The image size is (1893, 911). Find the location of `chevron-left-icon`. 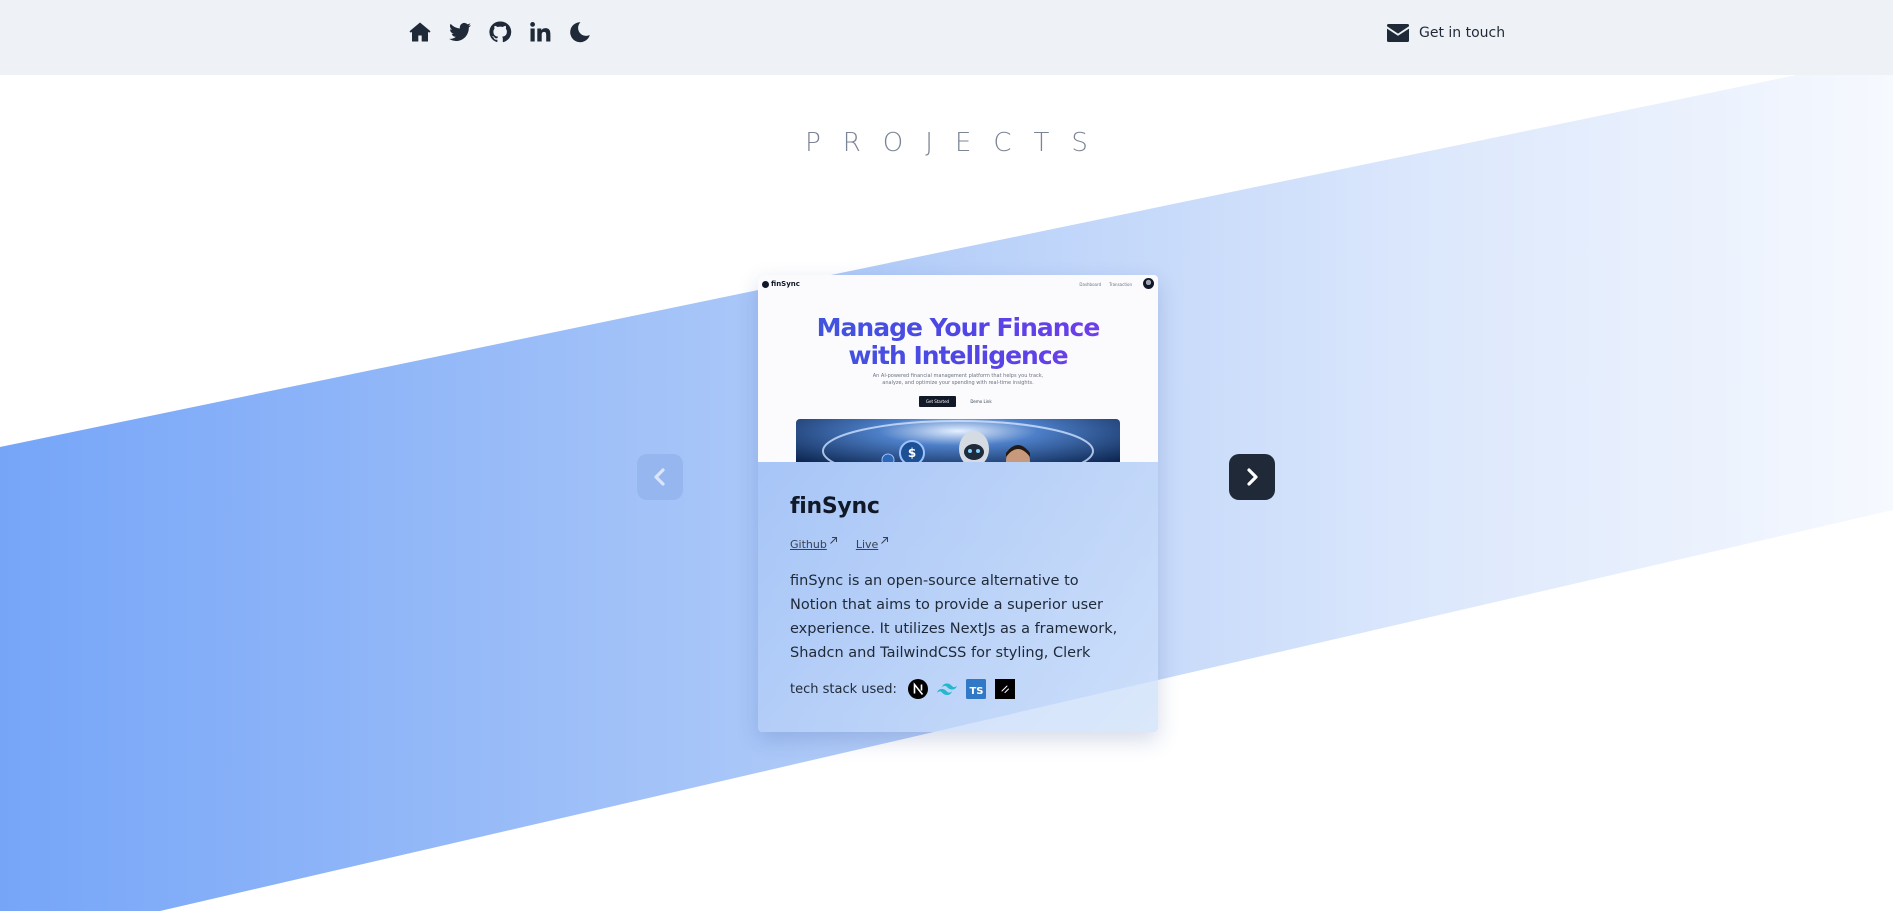

chevron-left-icon is located at coordinates (659, 477).